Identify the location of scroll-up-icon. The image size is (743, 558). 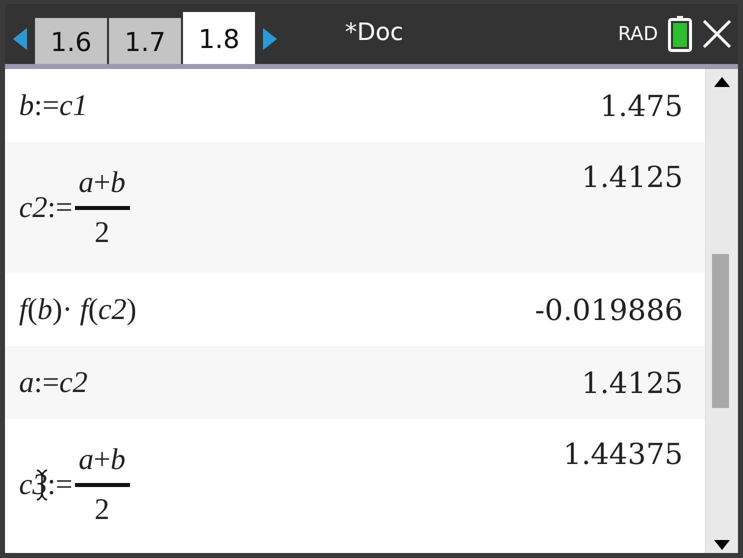
(722, 82).